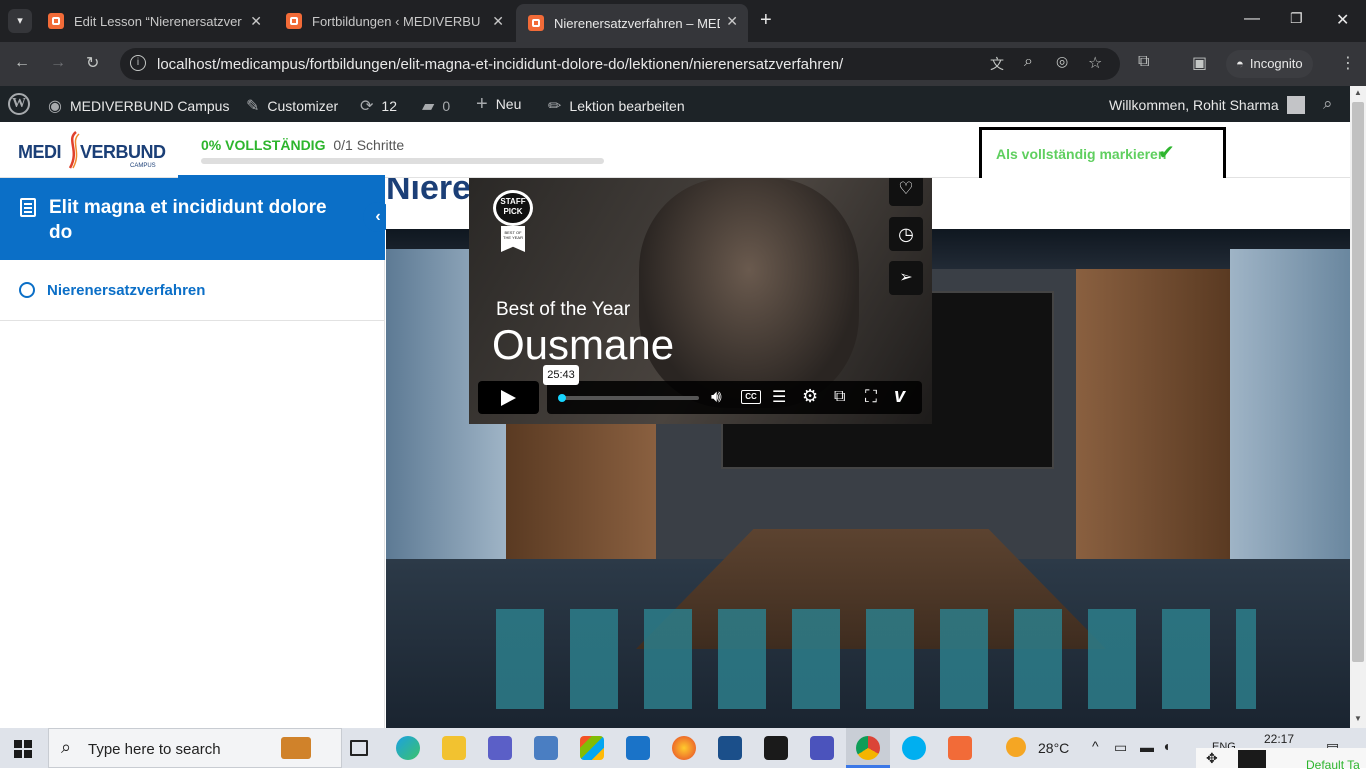 The width and height of the screenshot is (1366, 772). What do you see at coordinates (394, 21) in the screenshot?
I see `browser-tab-2: Fortbildungen ‹ MEDIVERBUND ✕` at bounding box center [394, 21].